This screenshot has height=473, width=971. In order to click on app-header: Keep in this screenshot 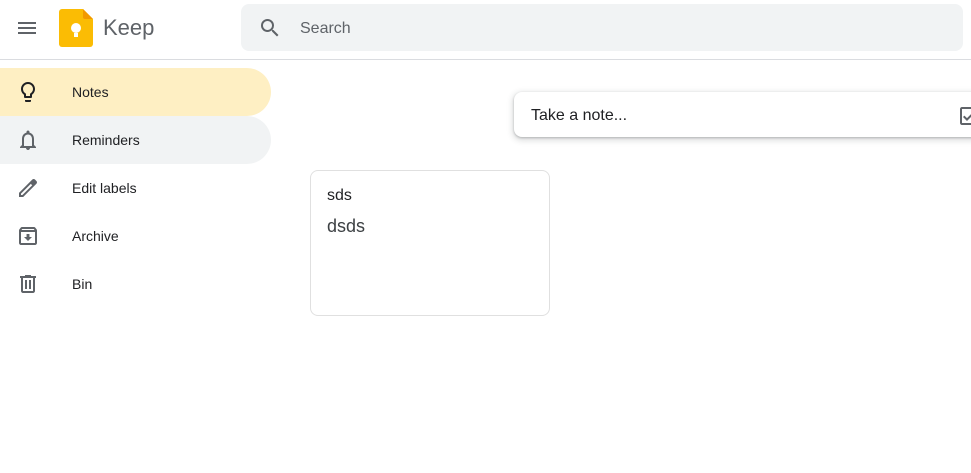, I will do `click(485, 30)`.